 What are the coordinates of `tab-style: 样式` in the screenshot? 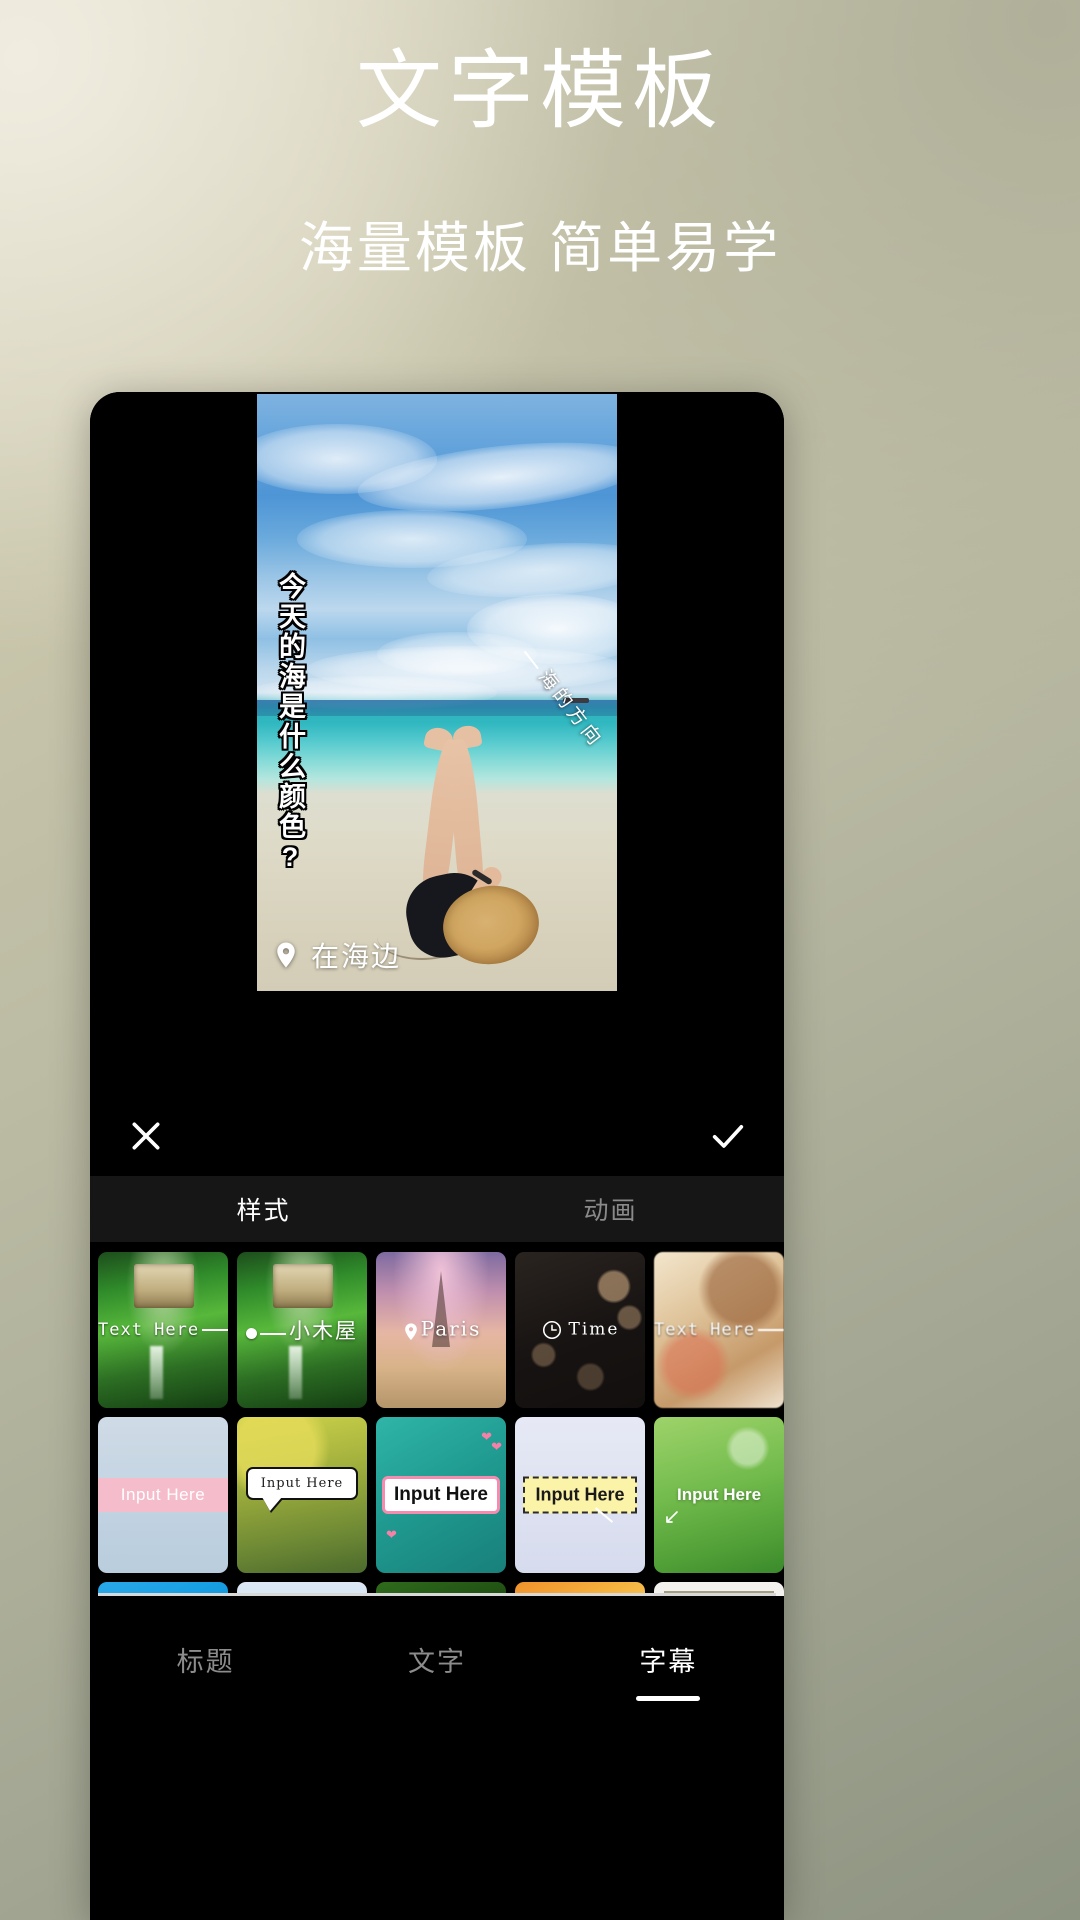 It's located at (263, 1209).